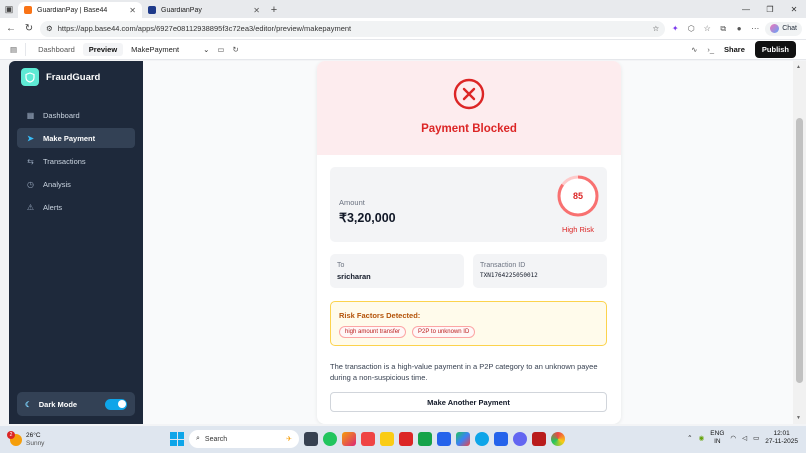  Describe the element at coordinates (425, 439) in the screenshot. I see `calculator-icon` at that location.